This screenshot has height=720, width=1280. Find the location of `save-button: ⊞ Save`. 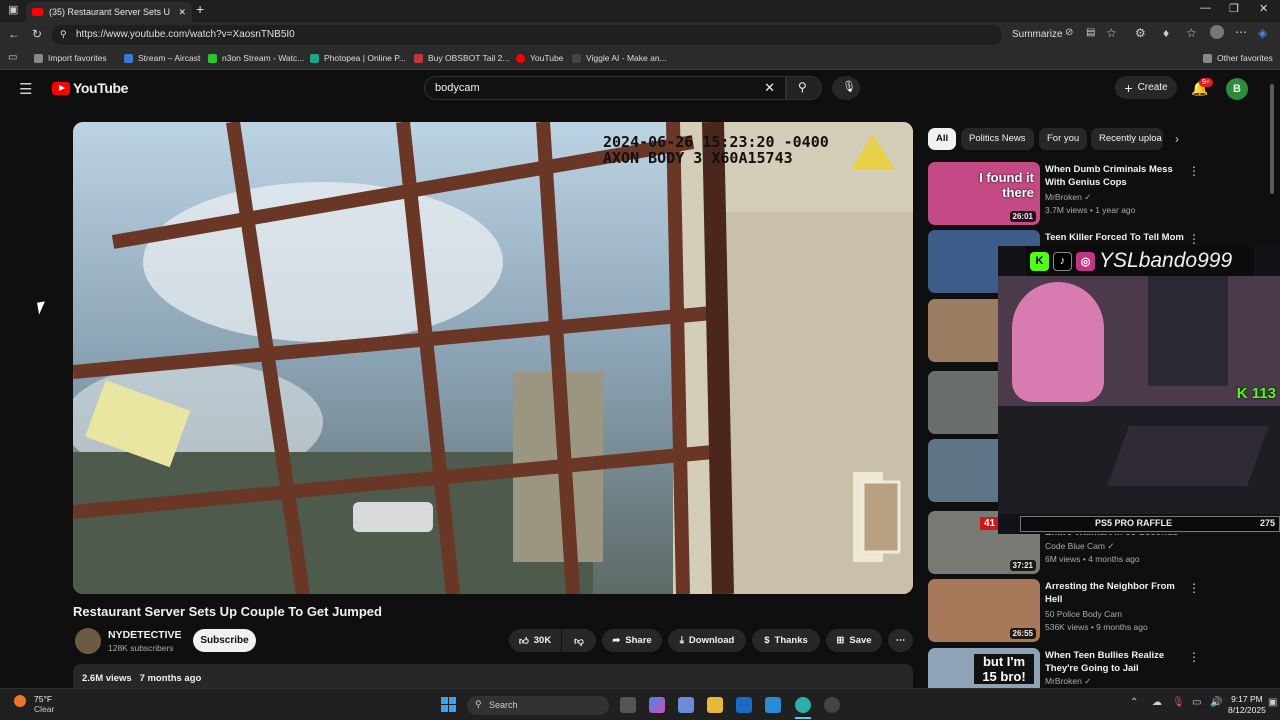

save-button: ⊞ Save is located at coordinates (854, 640).